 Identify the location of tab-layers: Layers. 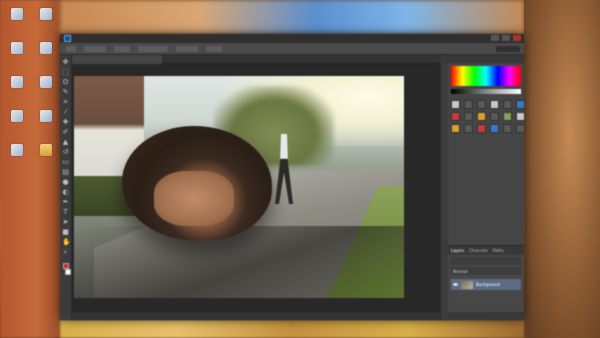
(457, 250).